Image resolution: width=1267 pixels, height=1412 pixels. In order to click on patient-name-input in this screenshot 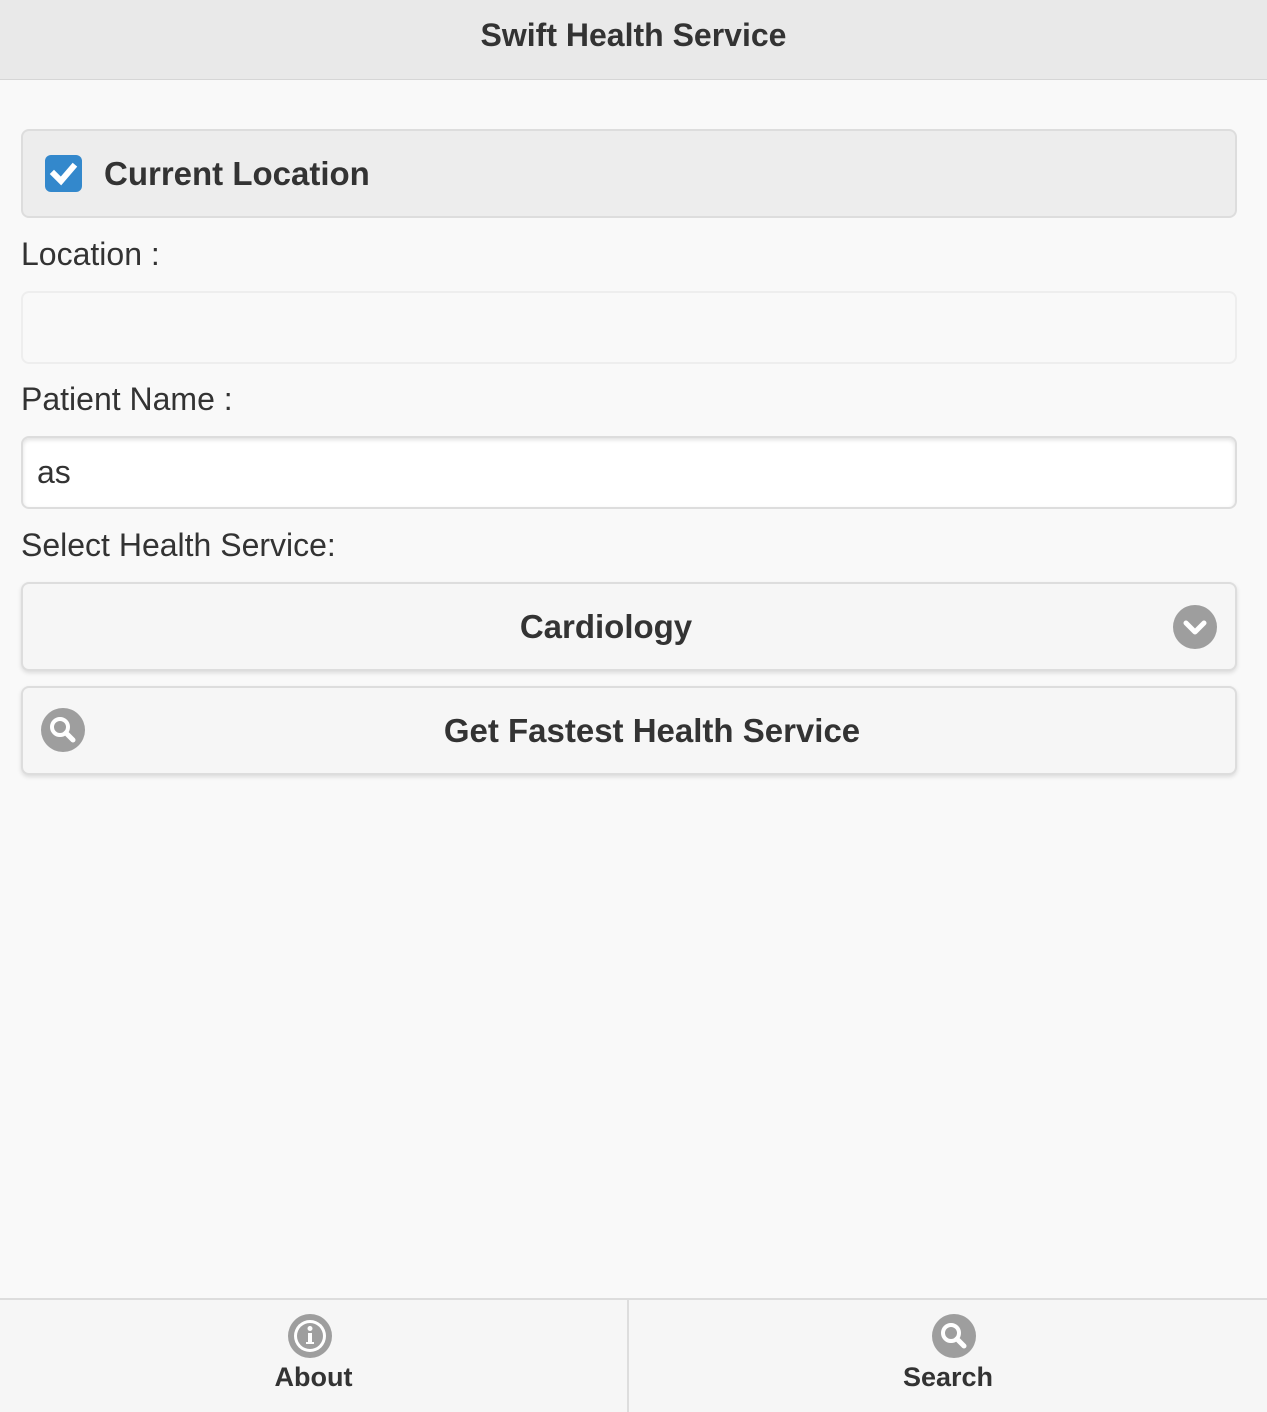, I will do `click(629, 472)`.